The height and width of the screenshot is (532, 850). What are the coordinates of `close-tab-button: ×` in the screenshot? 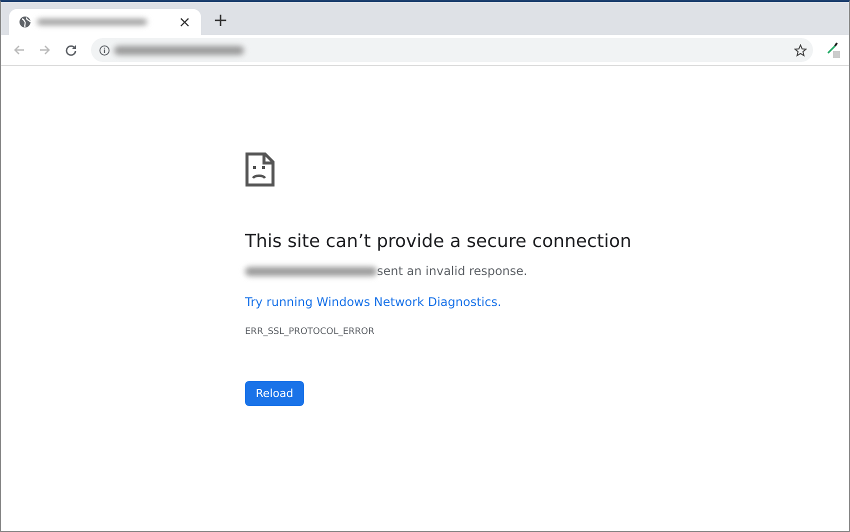 It's located at (184, 22).